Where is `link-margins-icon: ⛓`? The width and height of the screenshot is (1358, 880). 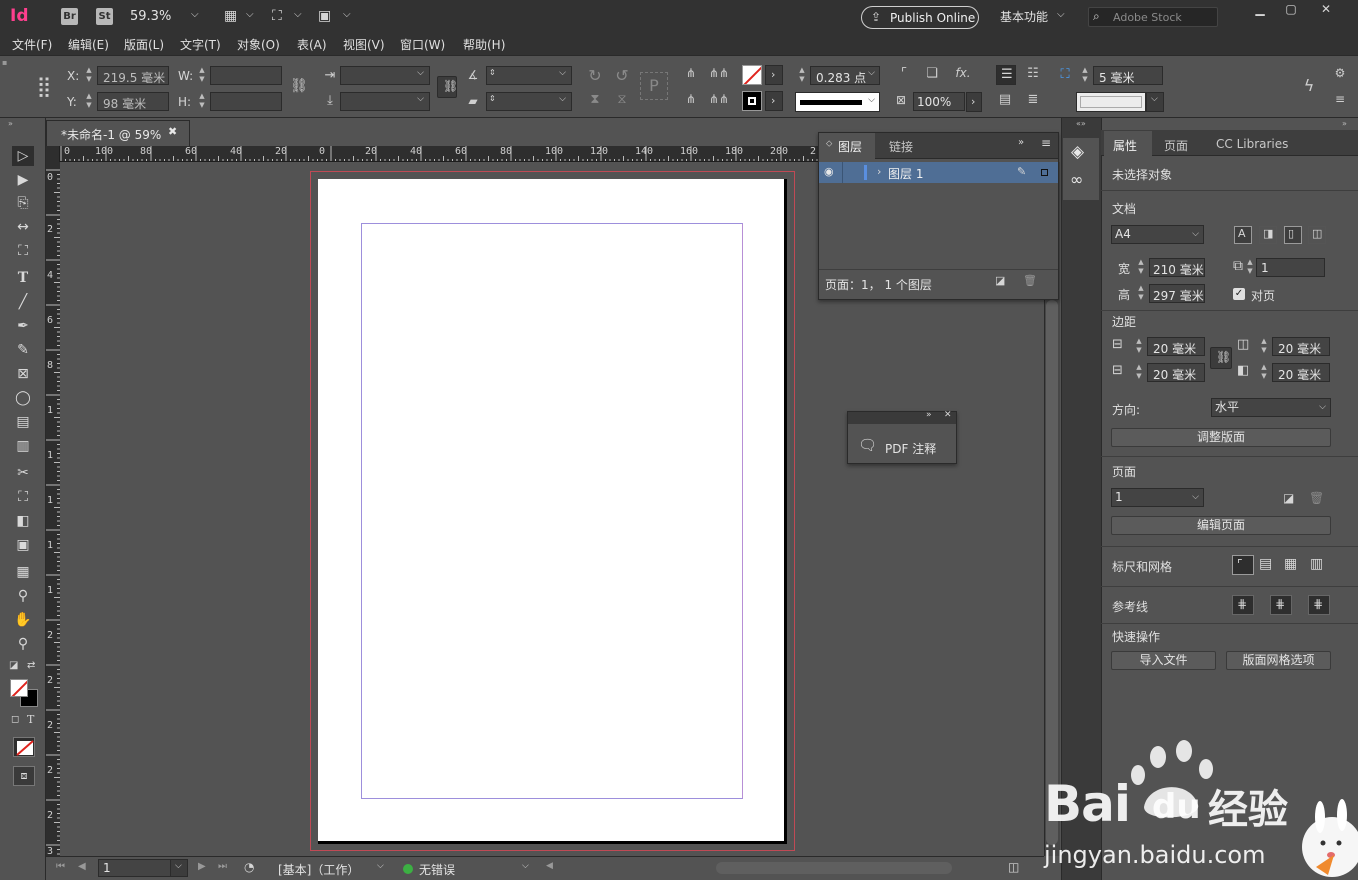 link-margins-icon: ⛓ is located at coordinates (1221, 358).